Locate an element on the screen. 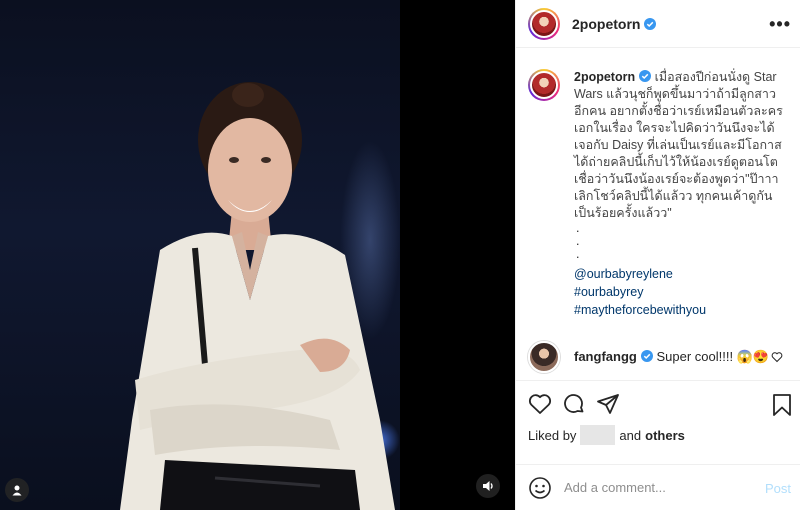 The image size is (800, 510). hashtag-link: #ourbabyrey is located at coordinates (679, 292).